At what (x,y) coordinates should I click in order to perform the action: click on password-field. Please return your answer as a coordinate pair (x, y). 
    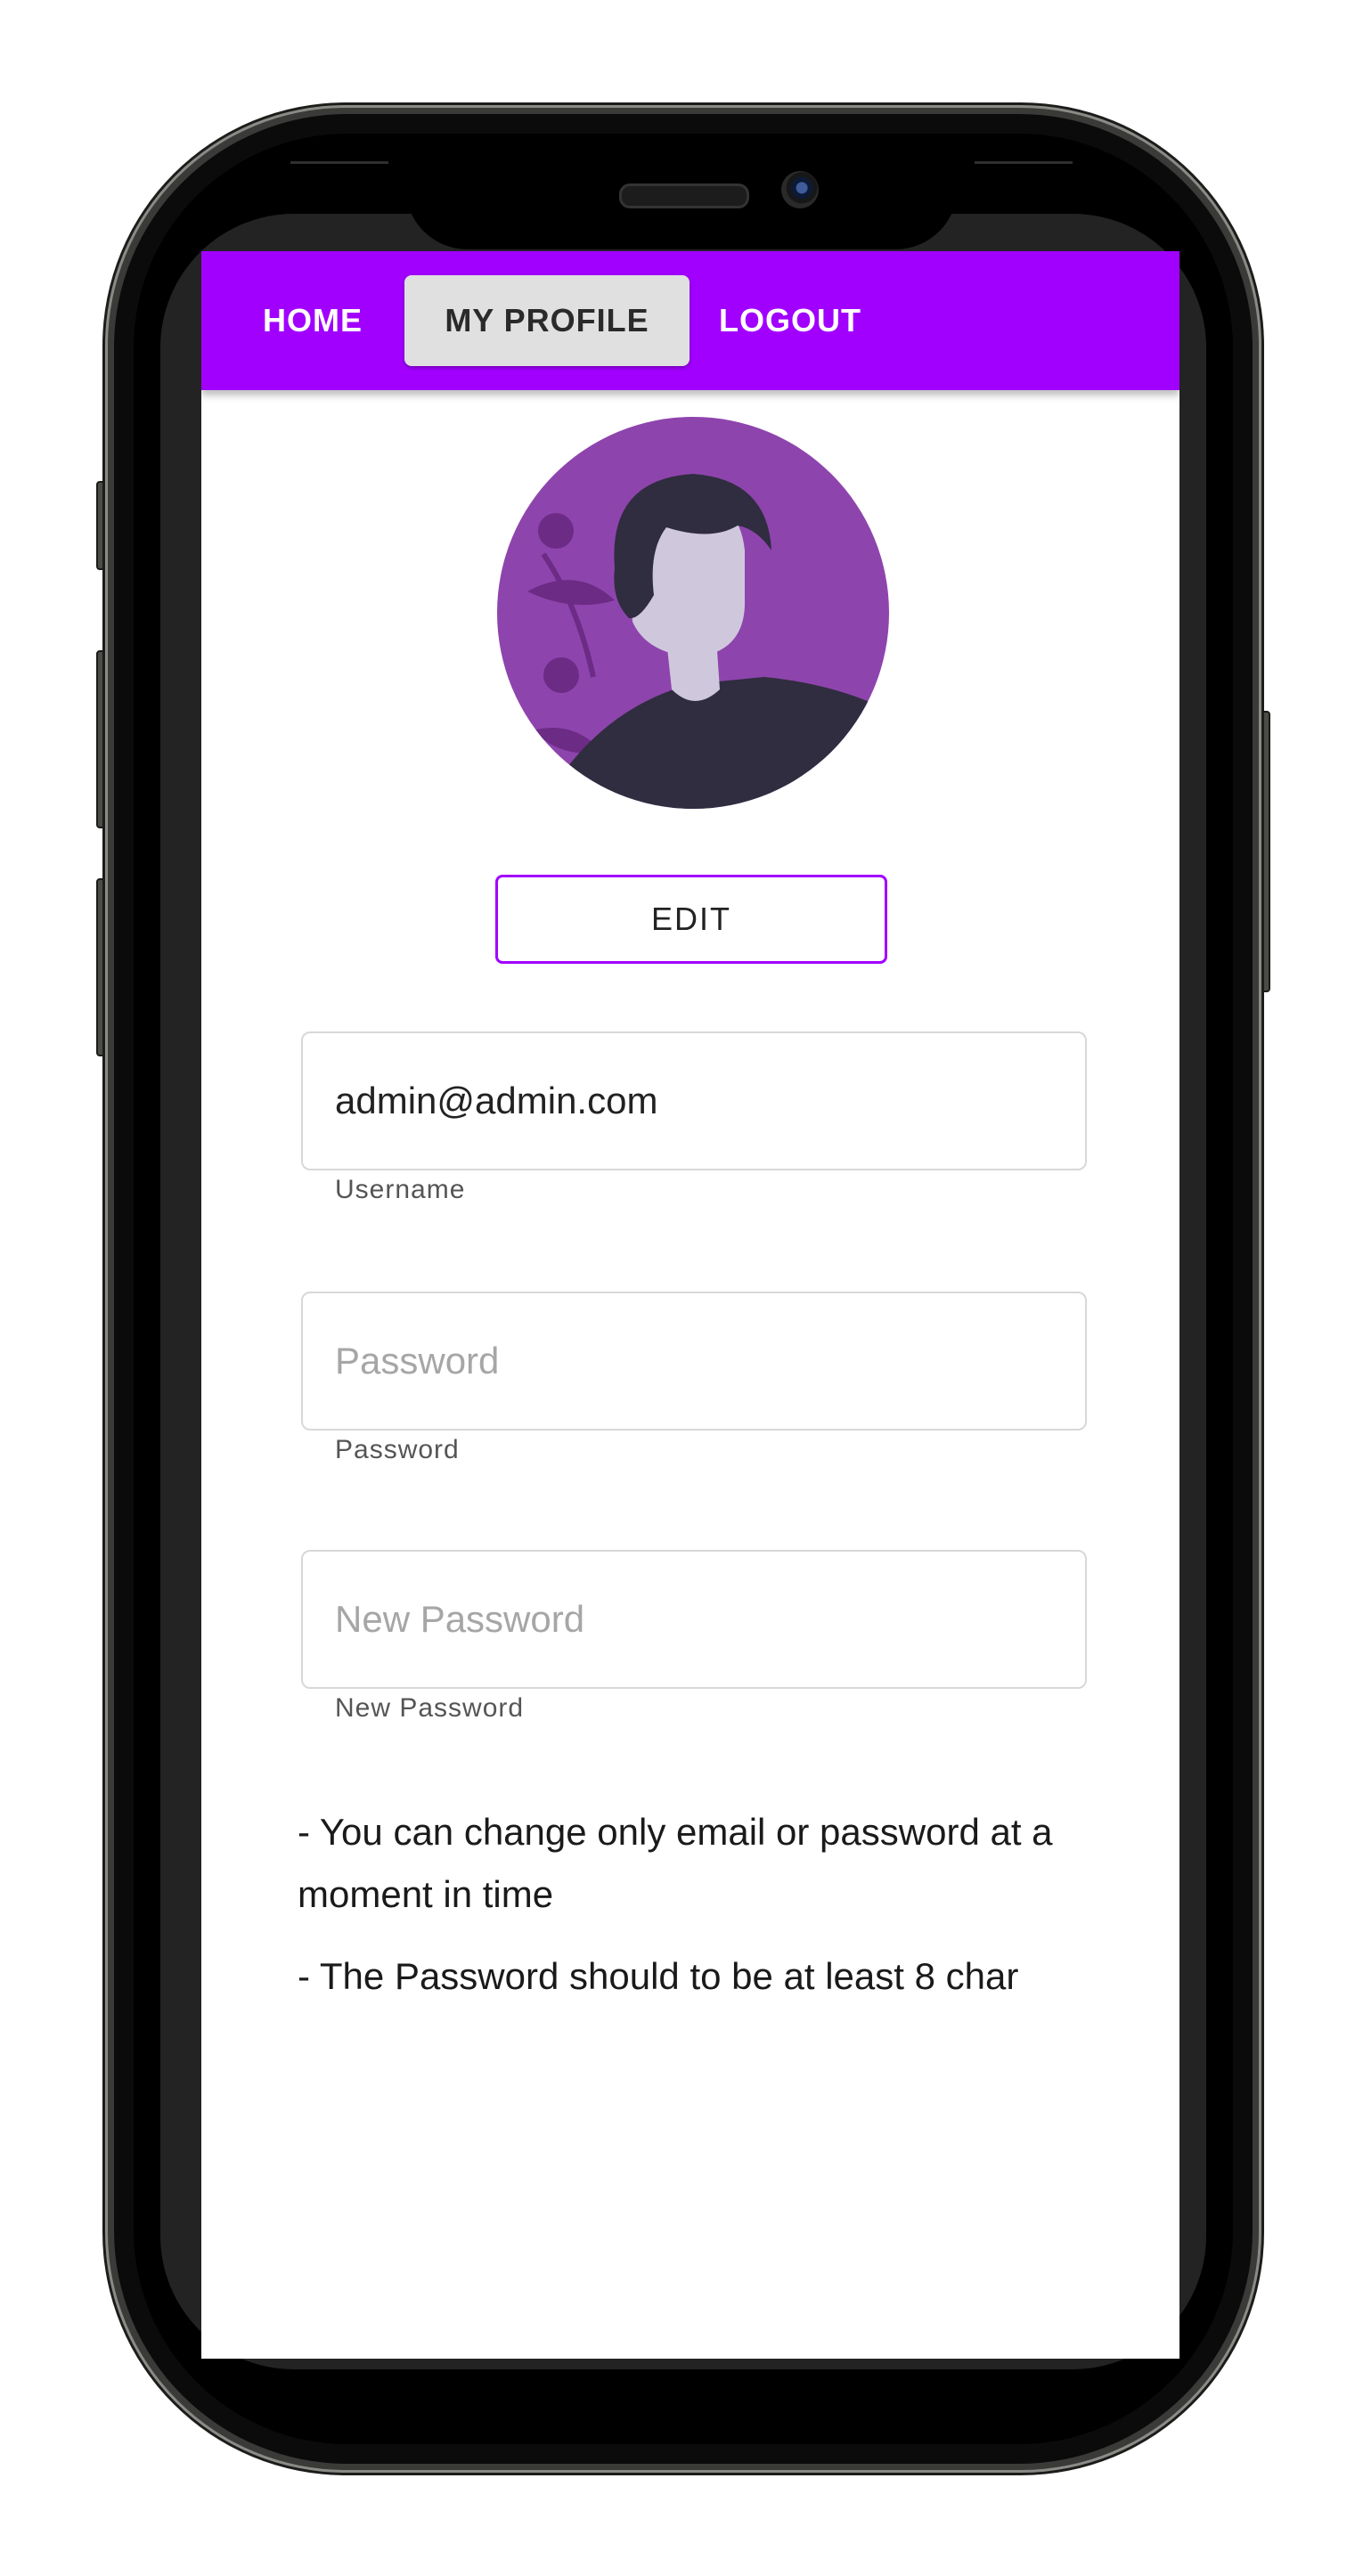
    Looking at the image, I should click on (694, 1362).